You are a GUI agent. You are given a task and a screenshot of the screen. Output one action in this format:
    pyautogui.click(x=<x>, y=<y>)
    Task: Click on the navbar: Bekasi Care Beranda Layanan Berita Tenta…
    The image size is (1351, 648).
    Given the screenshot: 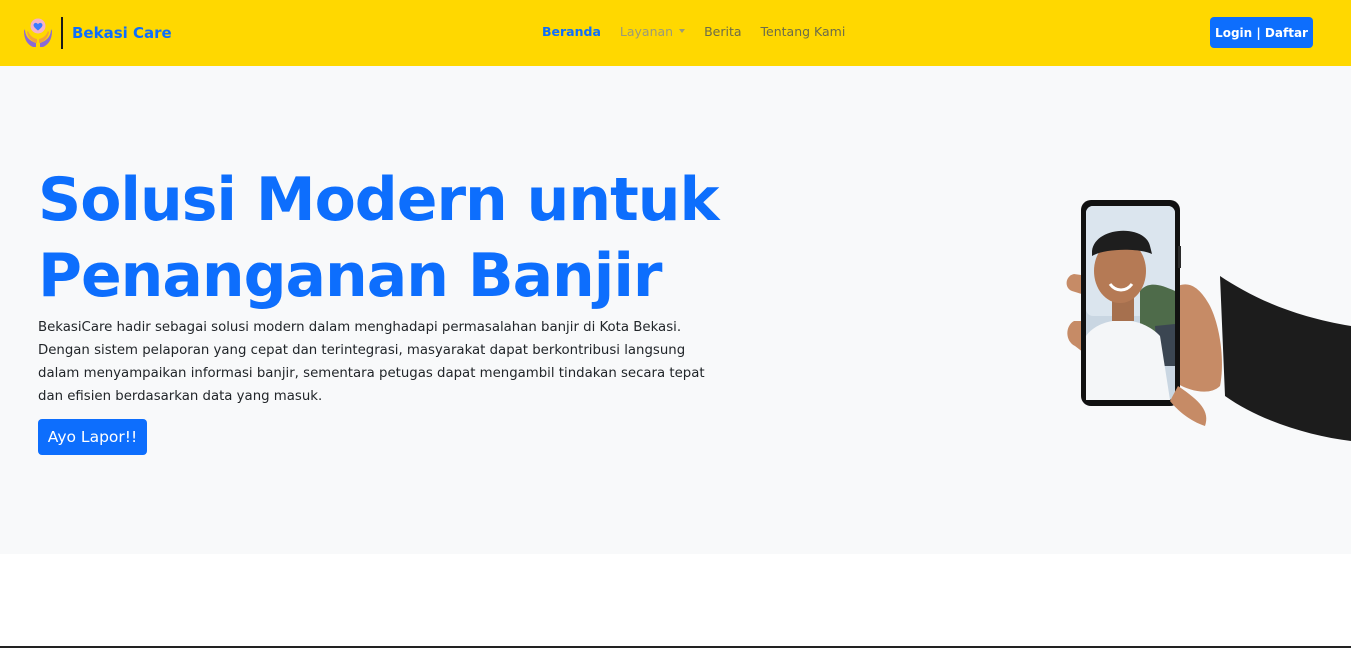 What is the action you would take?
    pyautogui.click(x=675, y=33)
    